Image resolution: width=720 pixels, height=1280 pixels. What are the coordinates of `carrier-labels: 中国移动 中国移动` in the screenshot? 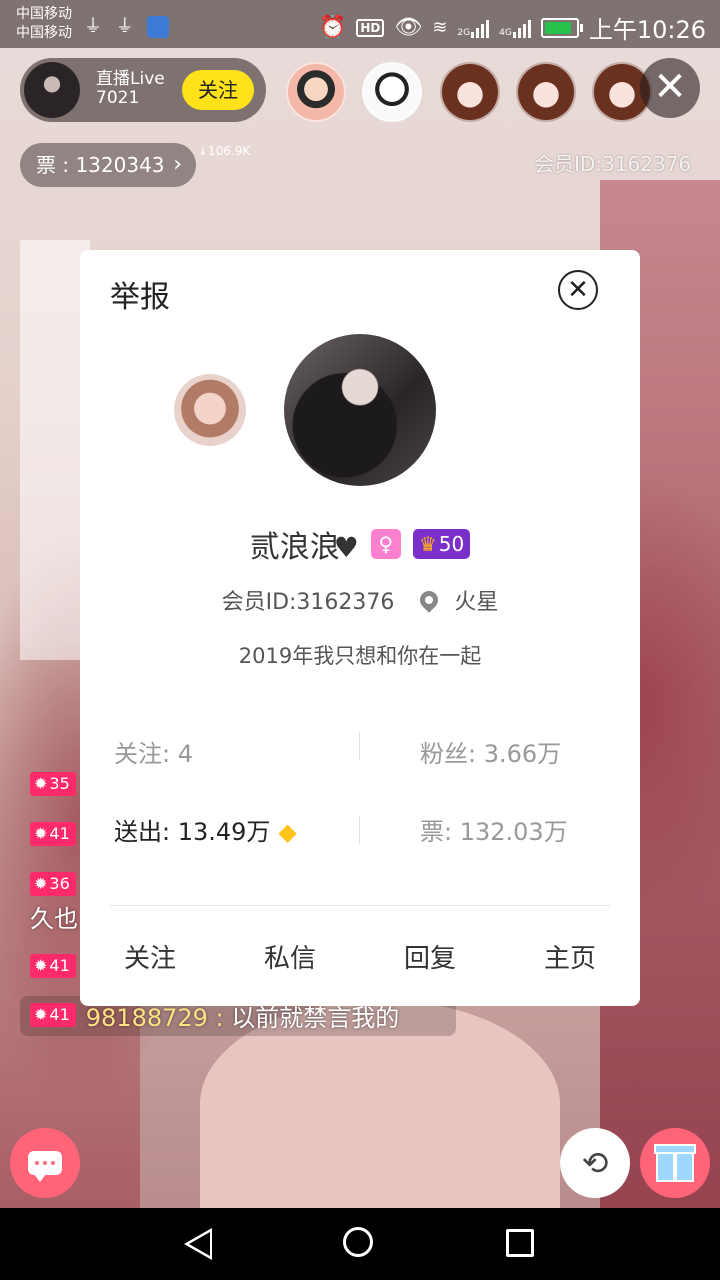 It's located at (44, 24).